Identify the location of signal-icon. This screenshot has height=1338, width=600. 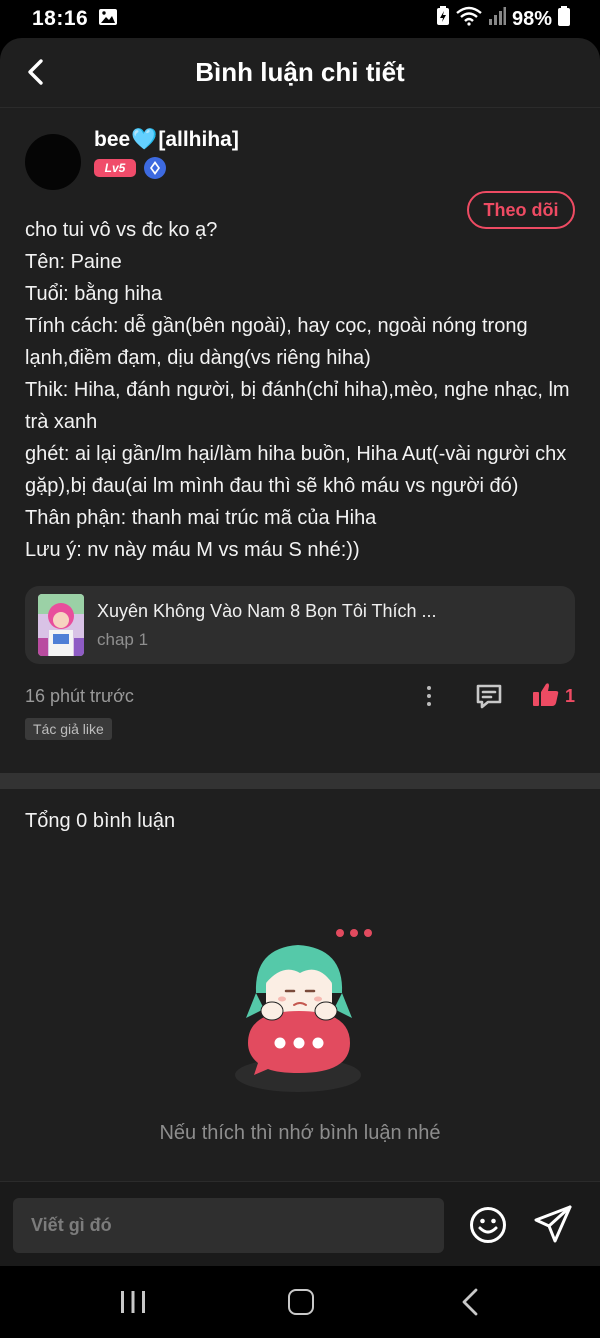
(497, 19).